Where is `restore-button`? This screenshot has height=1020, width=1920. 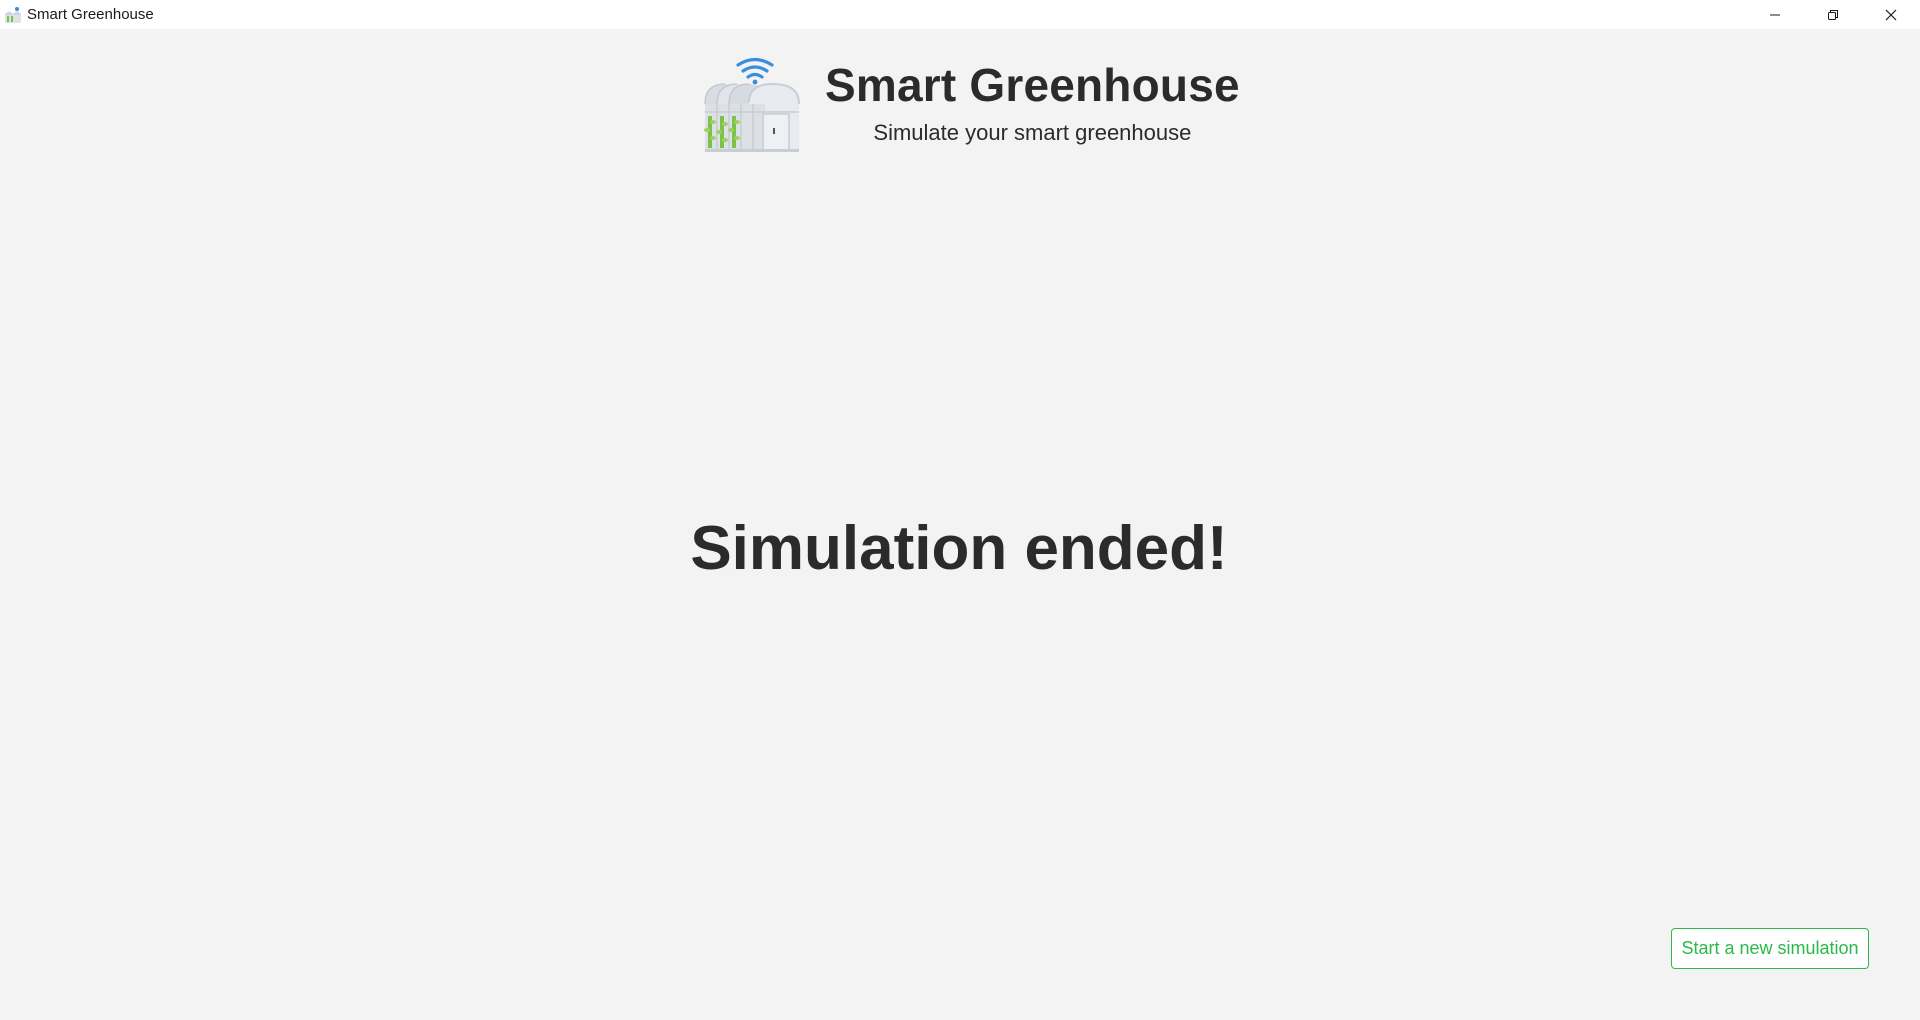 restore-button is located at coordinates (1833, 14).